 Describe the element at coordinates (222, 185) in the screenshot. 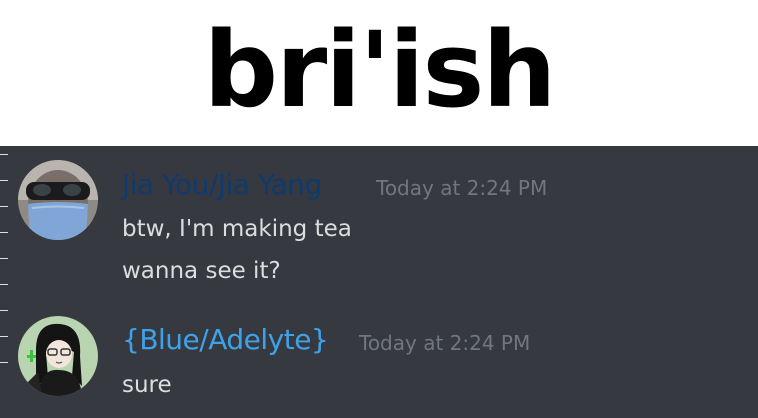

I see `message-username: Jia You/Jia Yang` at that location.